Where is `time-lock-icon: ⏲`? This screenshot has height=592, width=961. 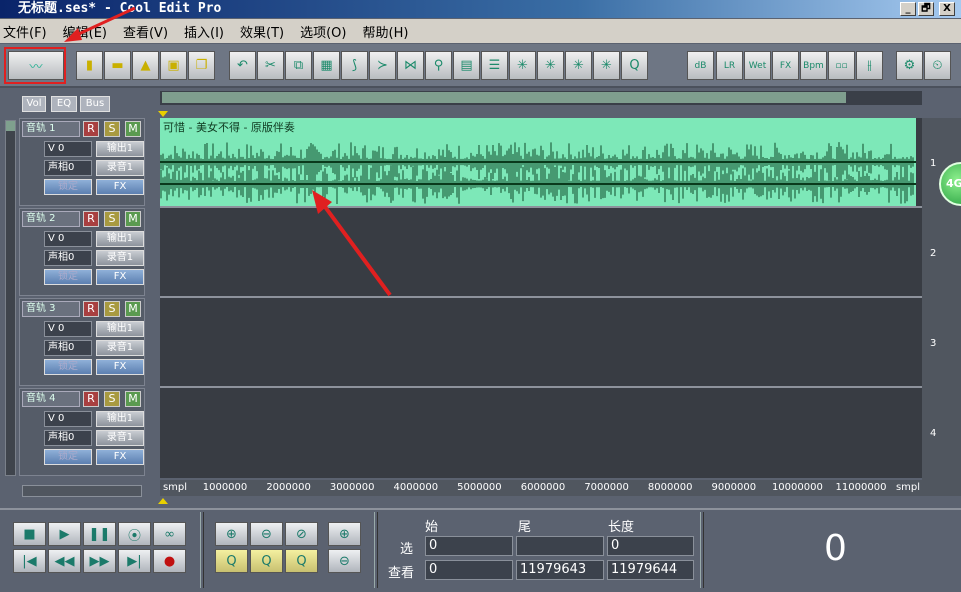 time-lock-icon: ⏲ is located at coordinates (937, 65).